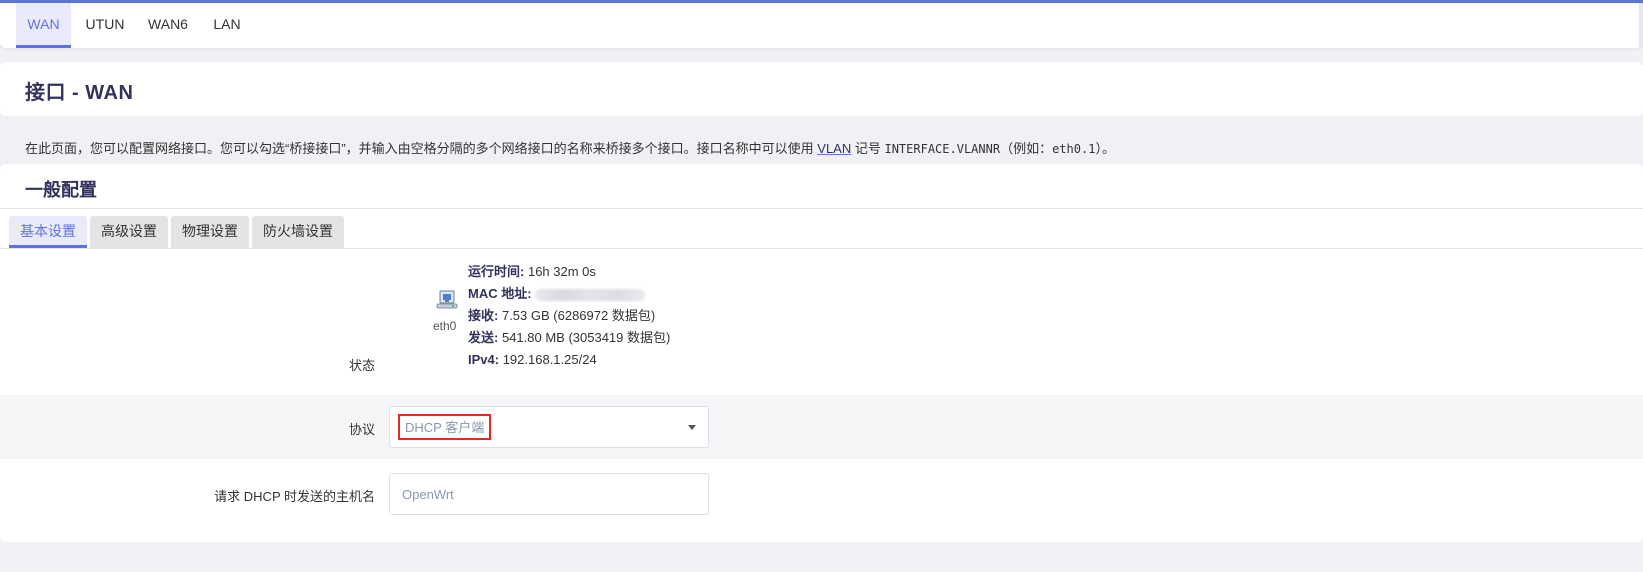 The height and width of the screenshot is (572, 1643). I want to click on description-example-prefix: （例如：, so click(1026, 148).